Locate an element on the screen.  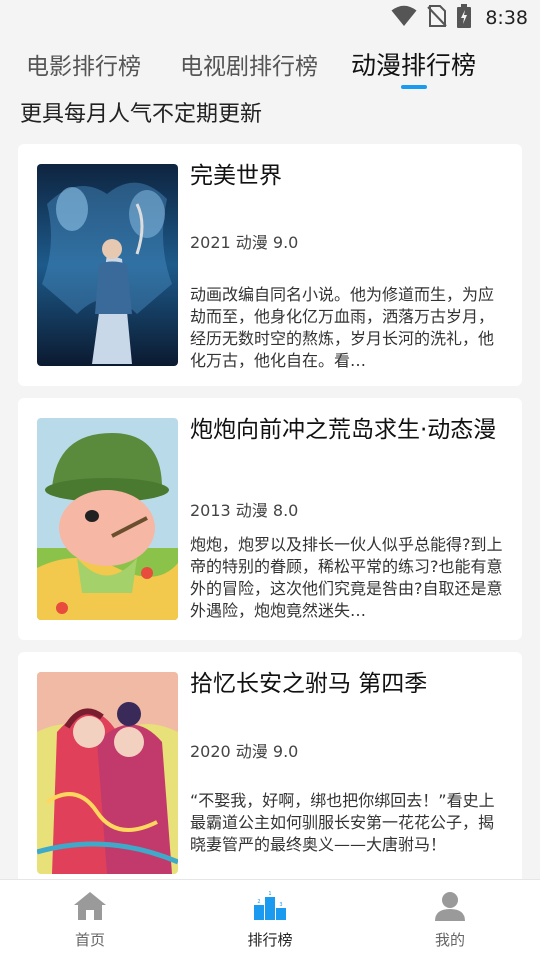
item-meta: 2021 动漫 9.0 is located at coordinates (244, 242).